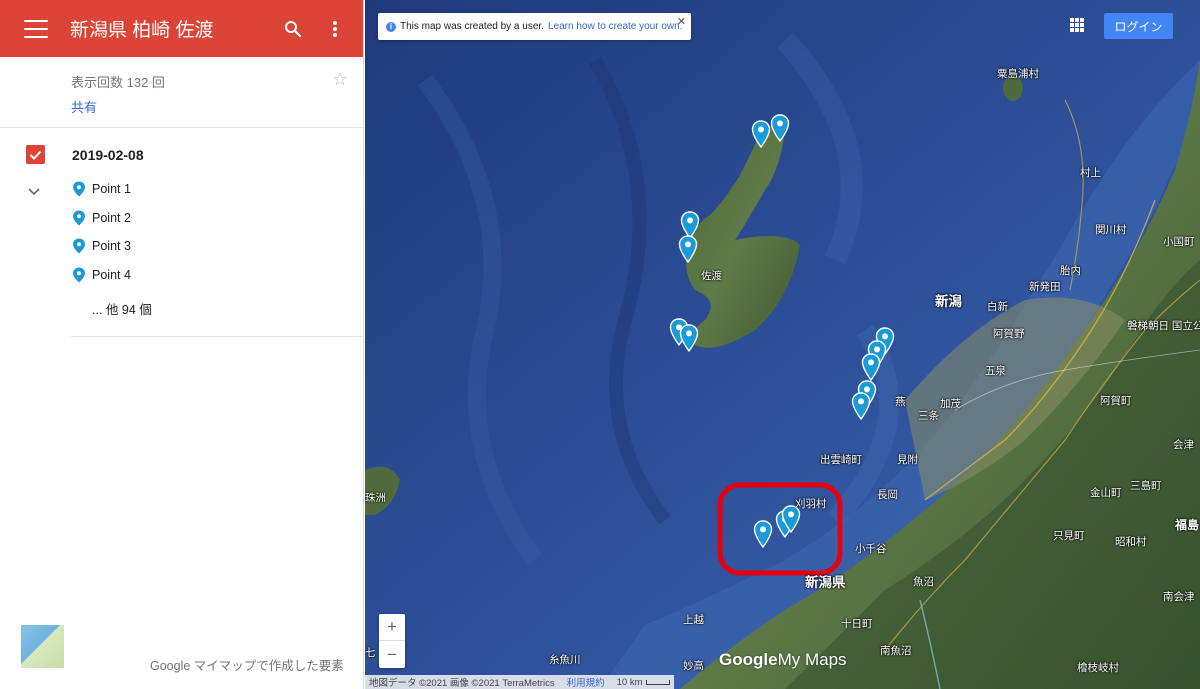  I want to click on share-link: 共有, so click(84, 106).